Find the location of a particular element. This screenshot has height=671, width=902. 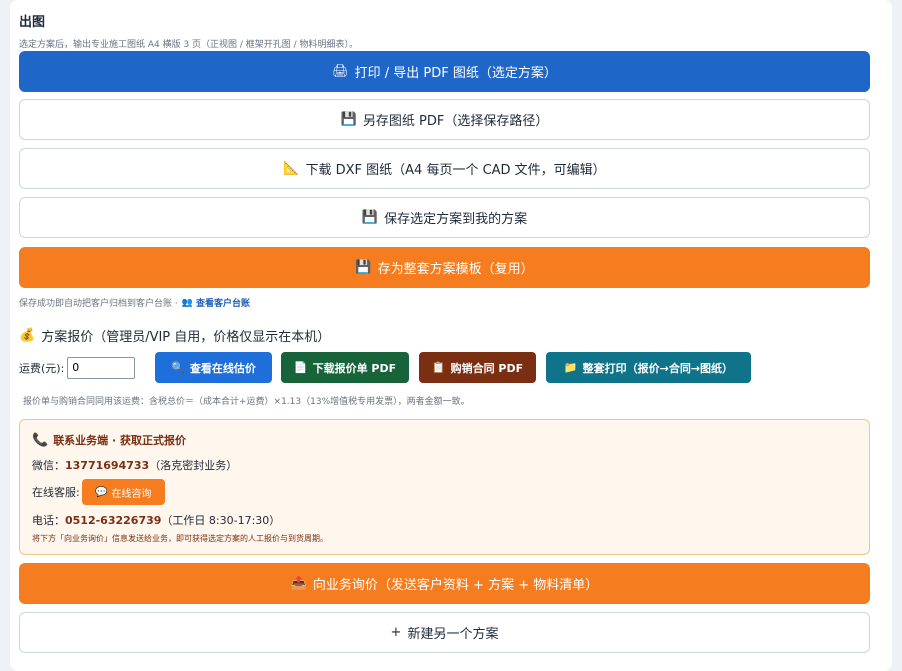

save-note: 保存成功即自动把客户归档到客户台账 · 👥 查看客户台账 is located at coordinates (134, 303).